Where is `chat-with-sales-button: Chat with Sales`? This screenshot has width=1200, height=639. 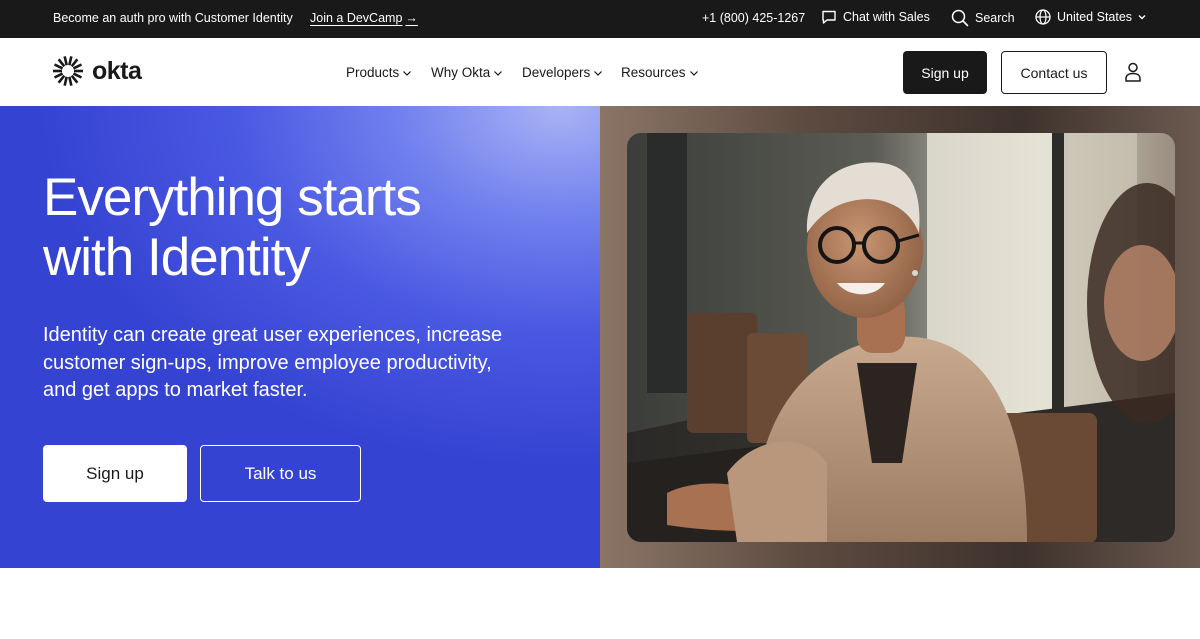
chat-with-sales-button: Chat with Sales is located at coordinates (875, 17).